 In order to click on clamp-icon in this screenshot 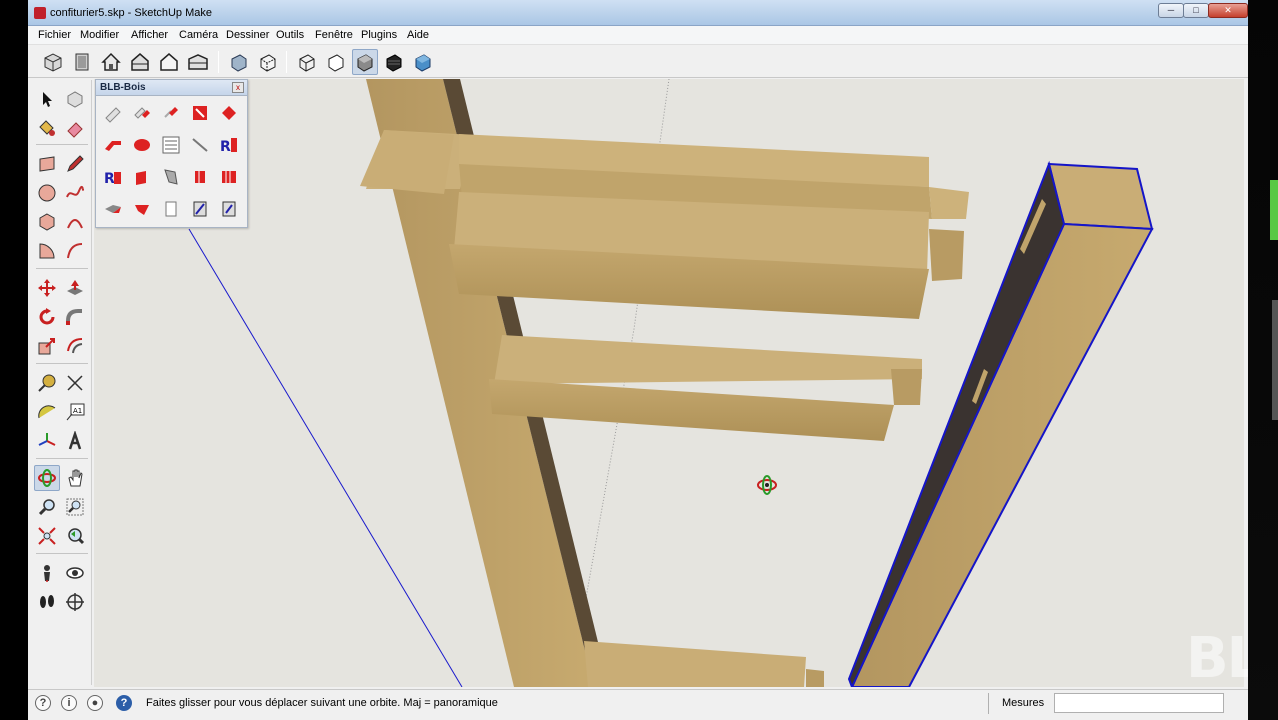, I will do `click(229, 177)`.